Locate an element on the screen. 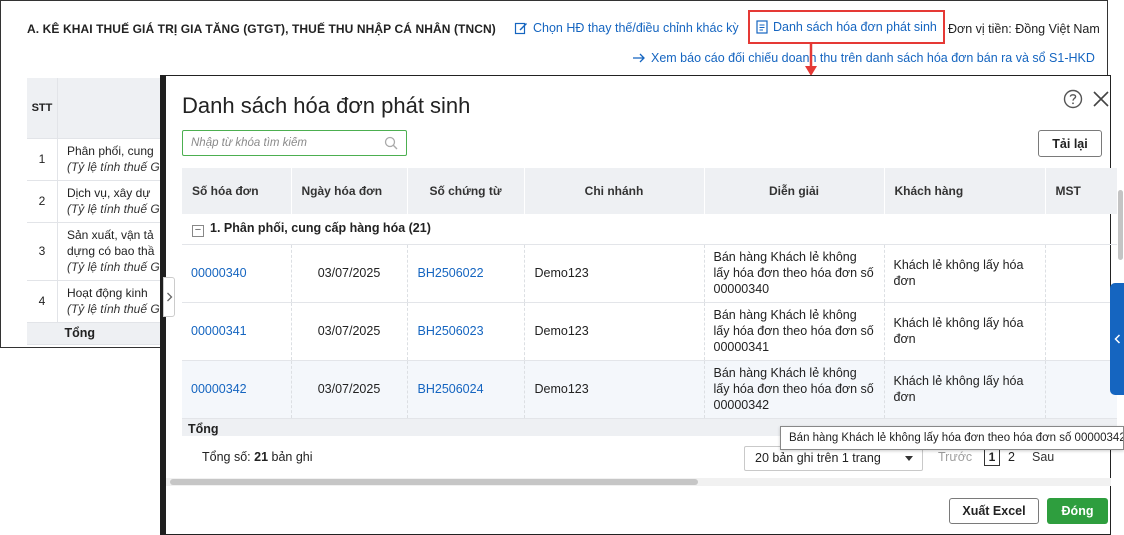 Image resolution: width=1124 pixels, height=535 pixels. chevron-right-icon is located at coordinates (169, 297).